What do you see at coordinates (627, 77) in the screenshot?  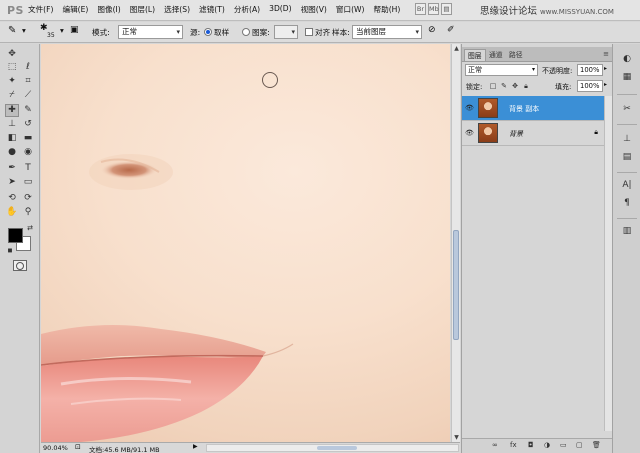 I see `swatches-panel-icon: ▦` at bounding box center [627, 77].